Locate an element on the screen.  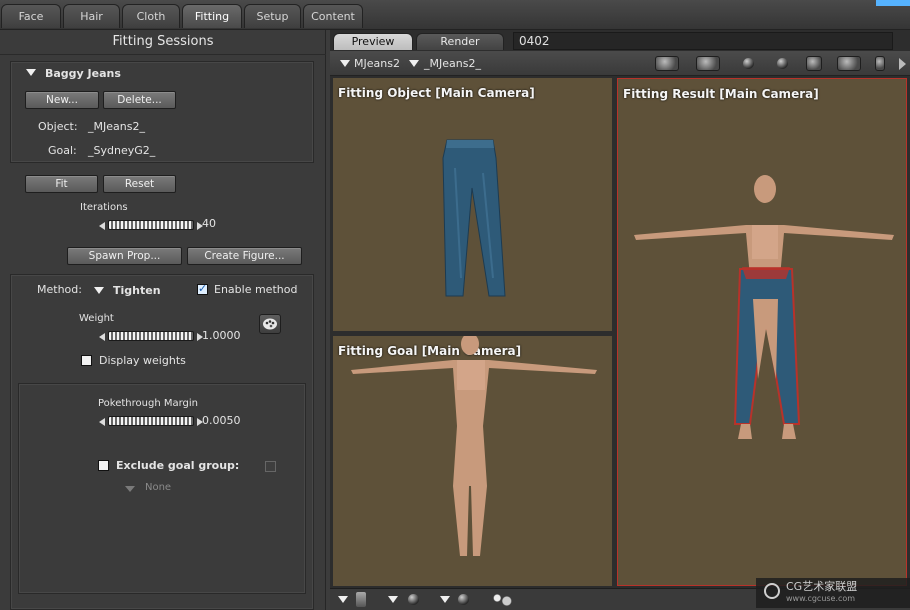
group-dropdown-icon is located at coordinates (130, 489).